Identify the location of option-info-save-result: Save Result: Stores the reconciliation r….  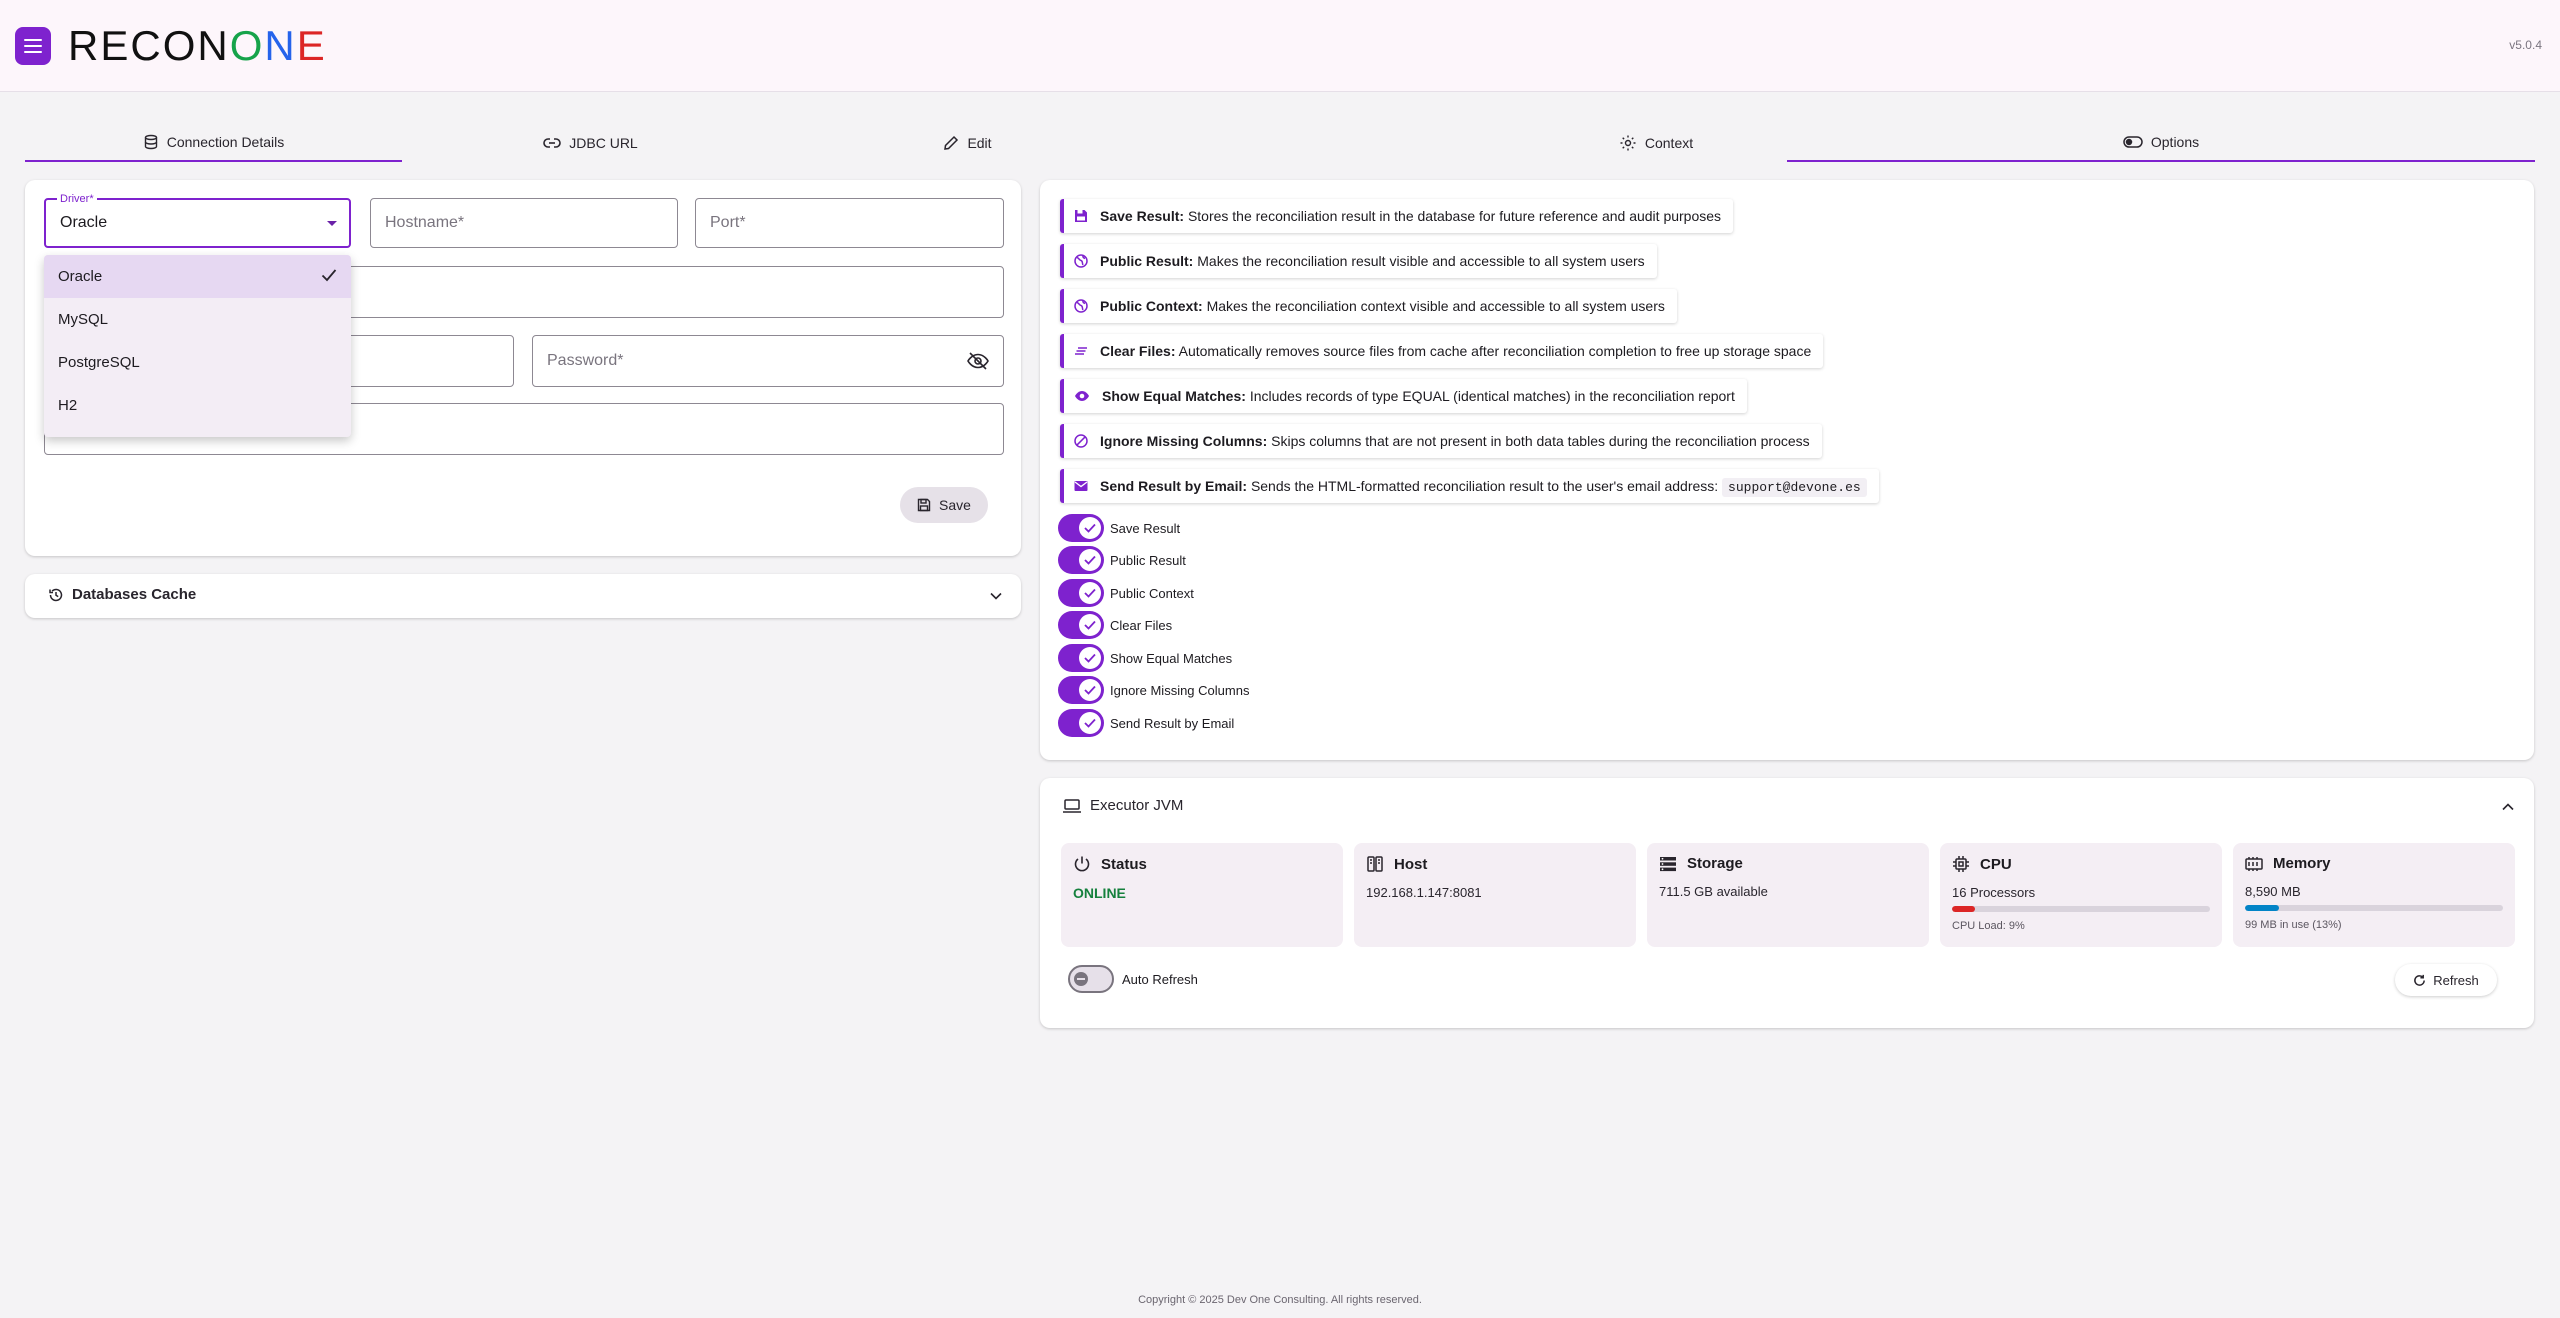
(1397, 216).